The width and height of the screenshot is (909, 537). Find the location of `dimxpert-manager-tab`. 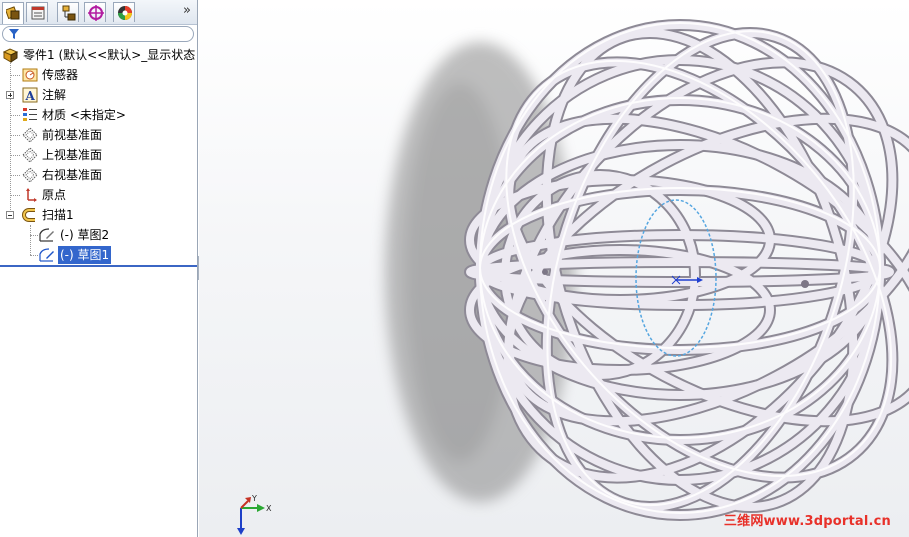

dimxpert-manager-tab is located at coordinates (95, 12).